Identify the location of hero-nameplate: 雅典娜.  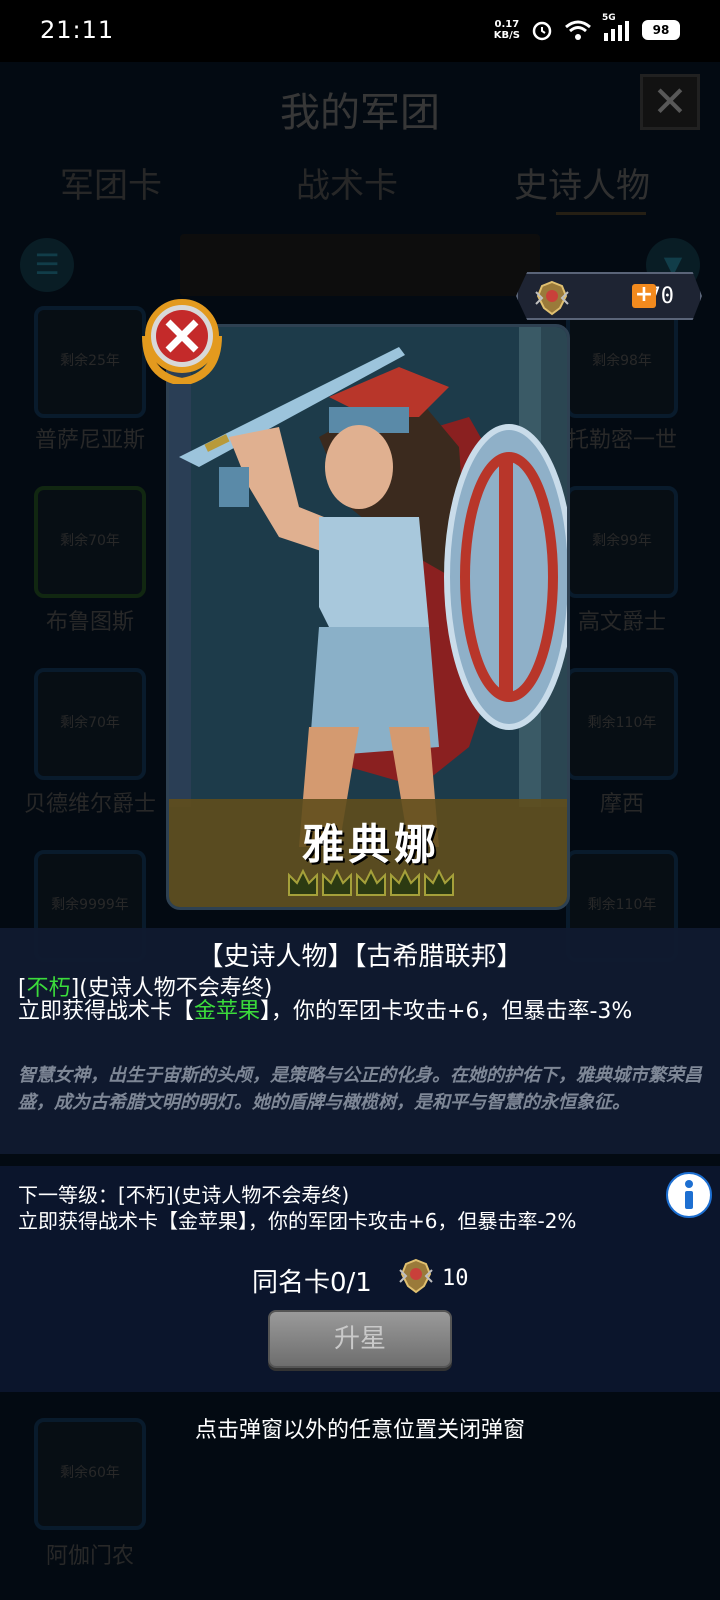
(368, 853).